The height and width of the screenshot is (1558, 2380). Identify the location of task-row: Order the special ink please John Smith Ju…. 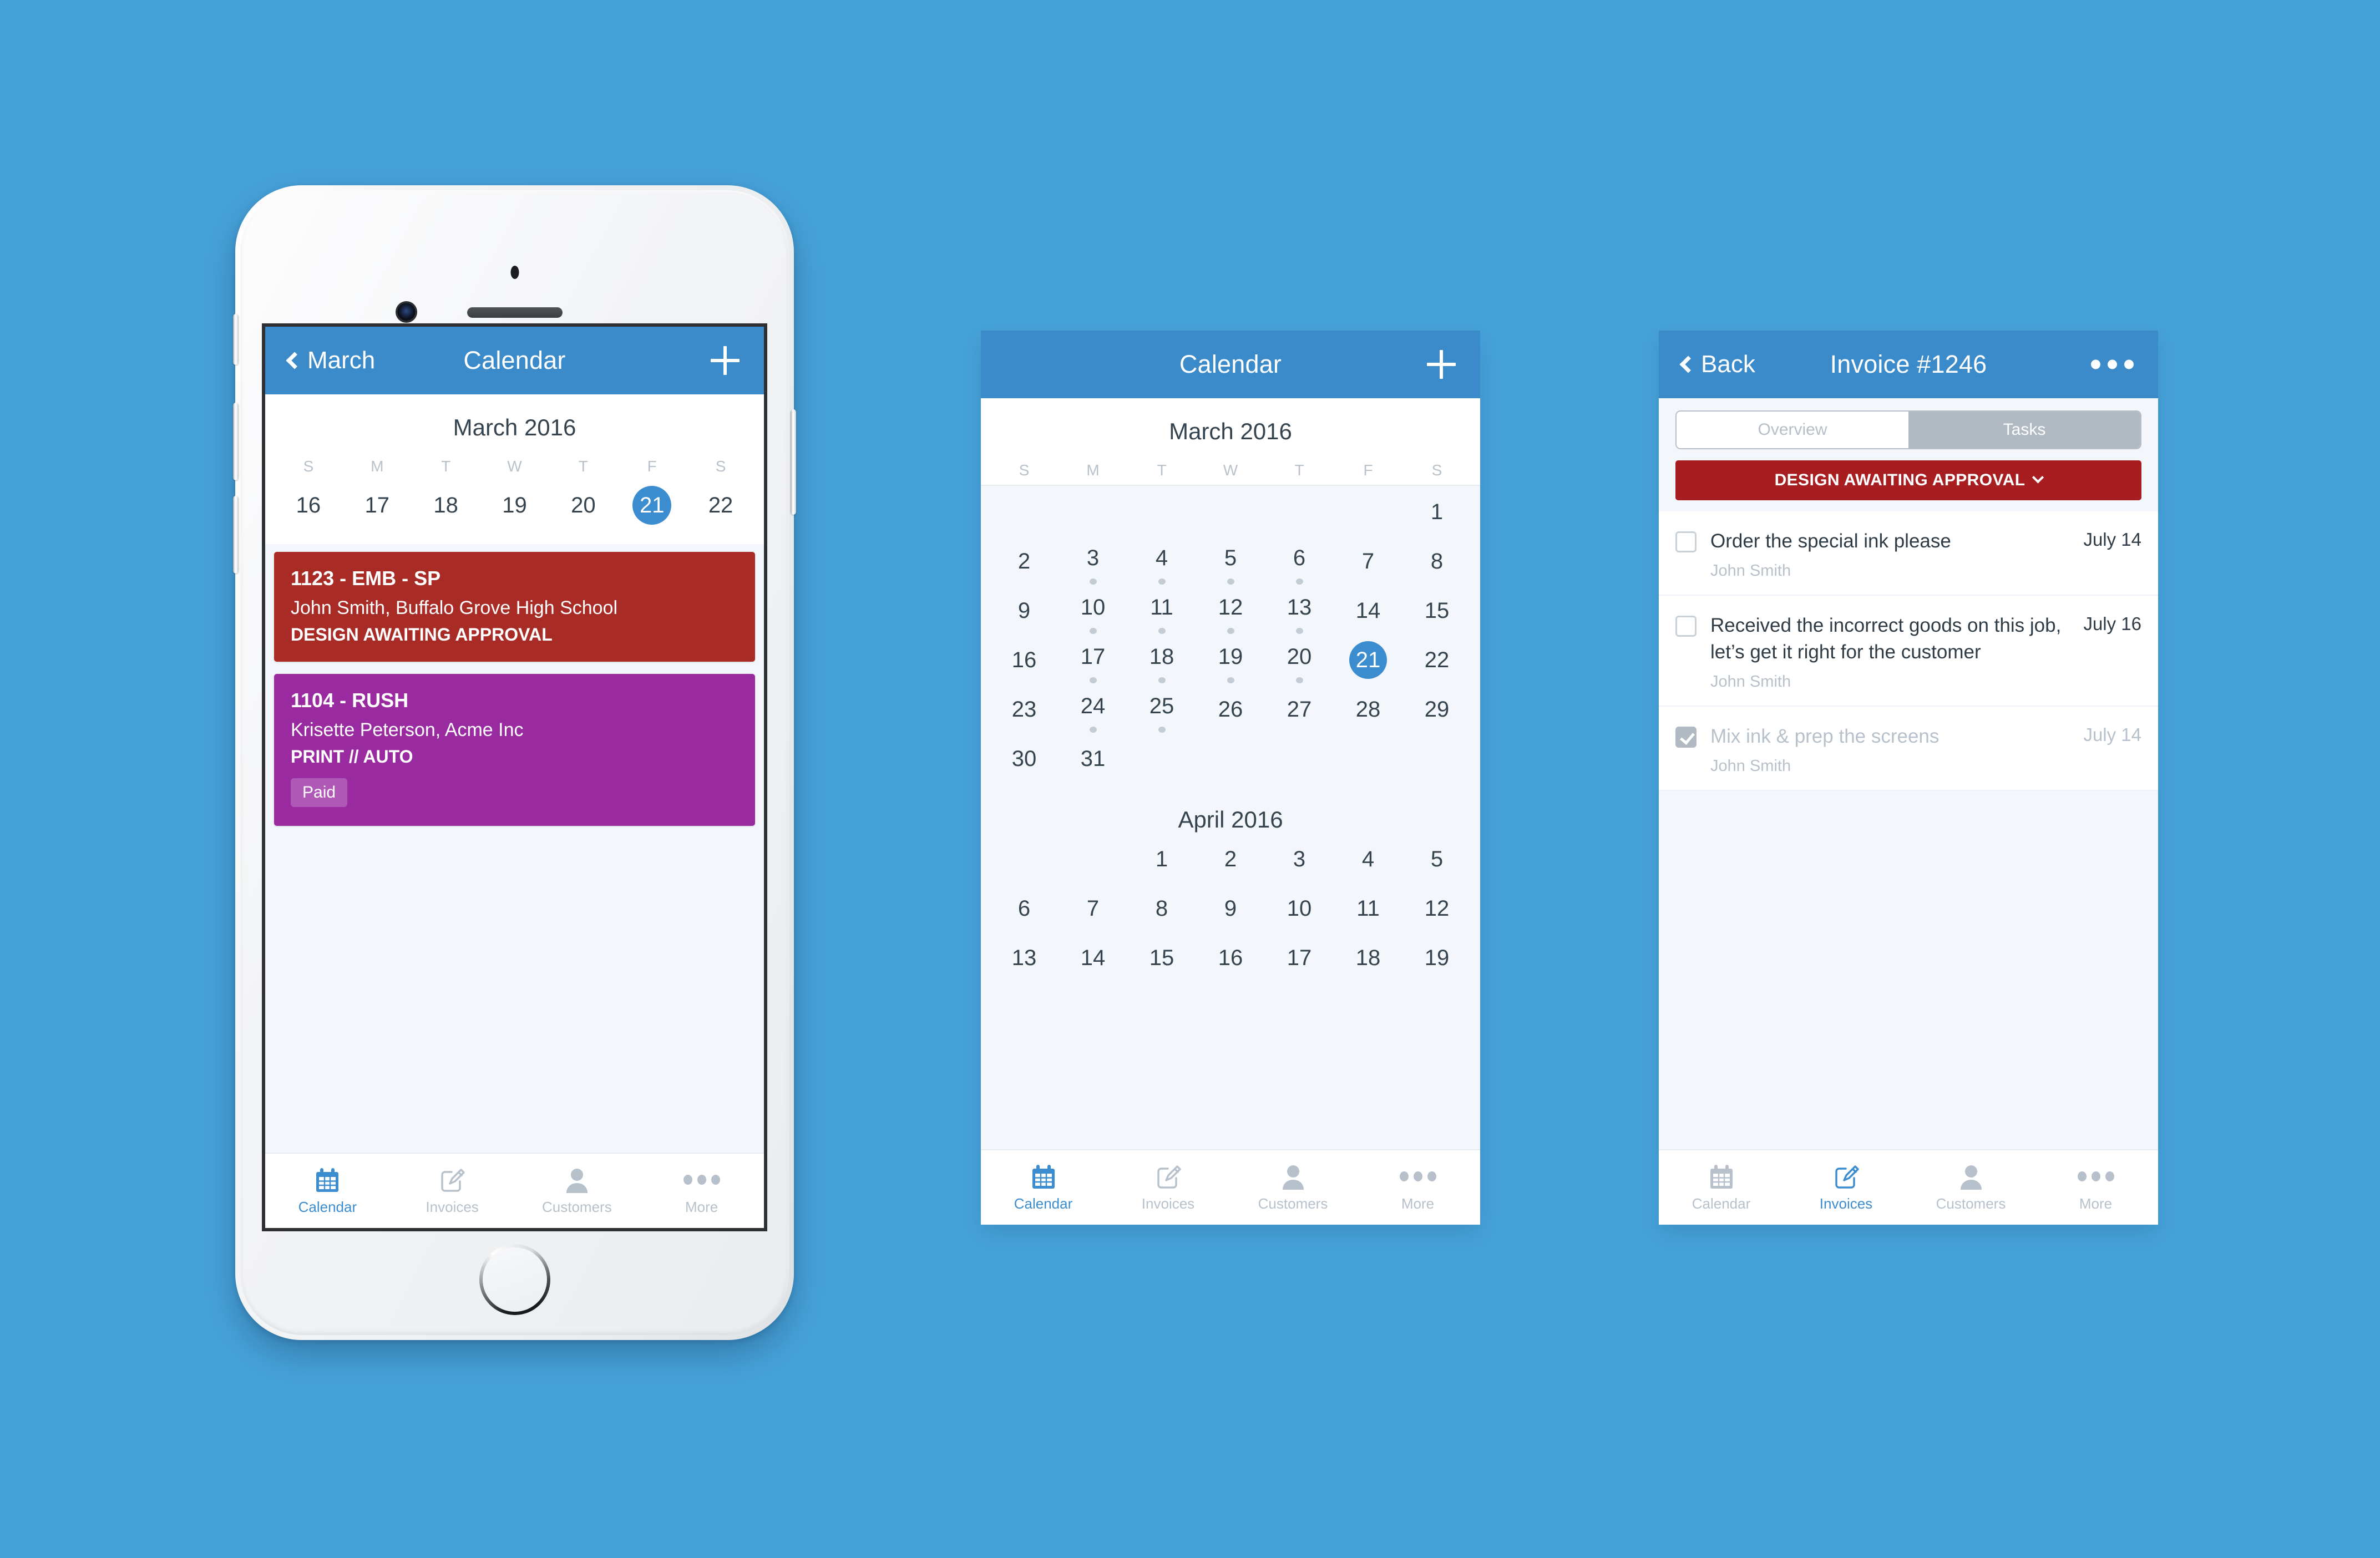
(1908, 554).